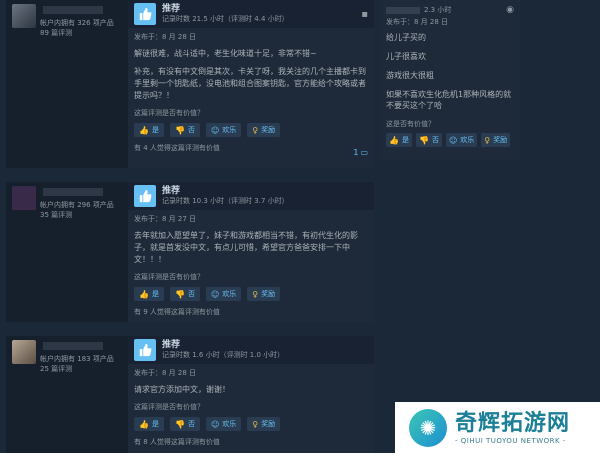 Image resolution: width=600 pixels, height=453 pixels. I want to click on vote-header: 推荐 记录时数 10.3 小时（评测时 3.7 小时）, so click(251, 196).